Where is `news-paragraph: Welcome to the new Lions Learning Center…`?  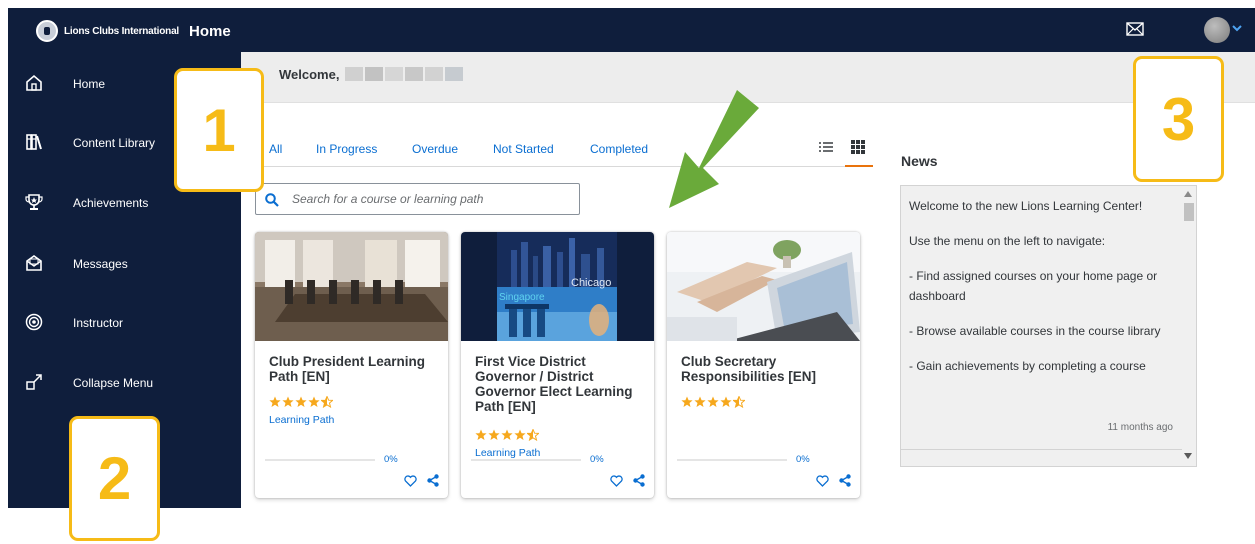 news-paragraph: Welcome to the new Lions Learning Center… is located at coordinates (1026, 206).